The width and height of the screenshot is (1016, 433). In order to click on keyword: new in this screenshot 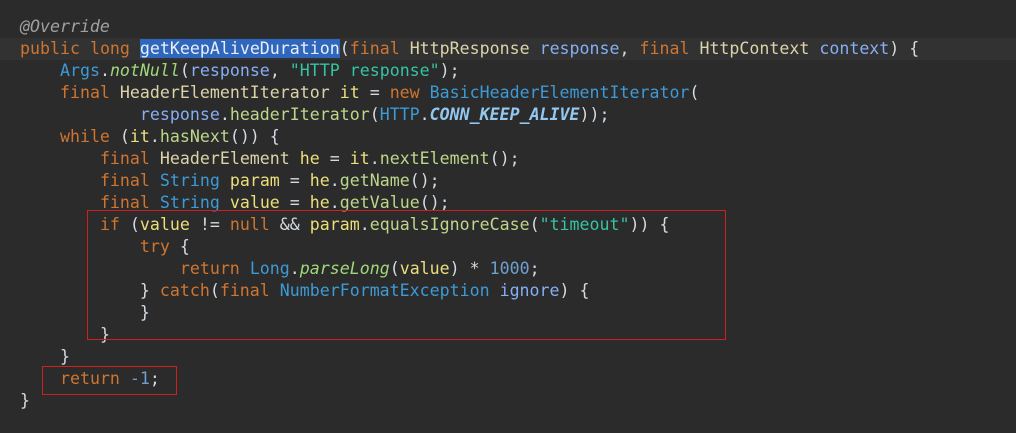, I will do `click(404, 92)`.